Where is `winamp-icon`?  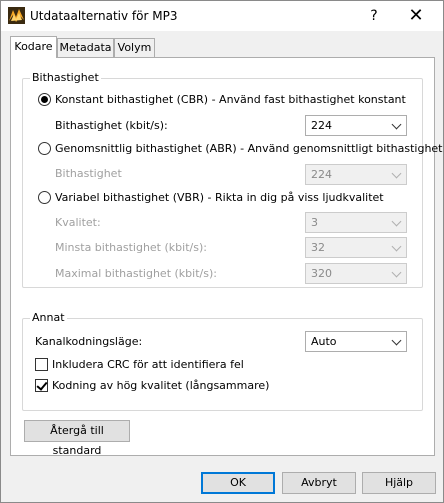 winamp-icon is located at coordinates (16, 15).